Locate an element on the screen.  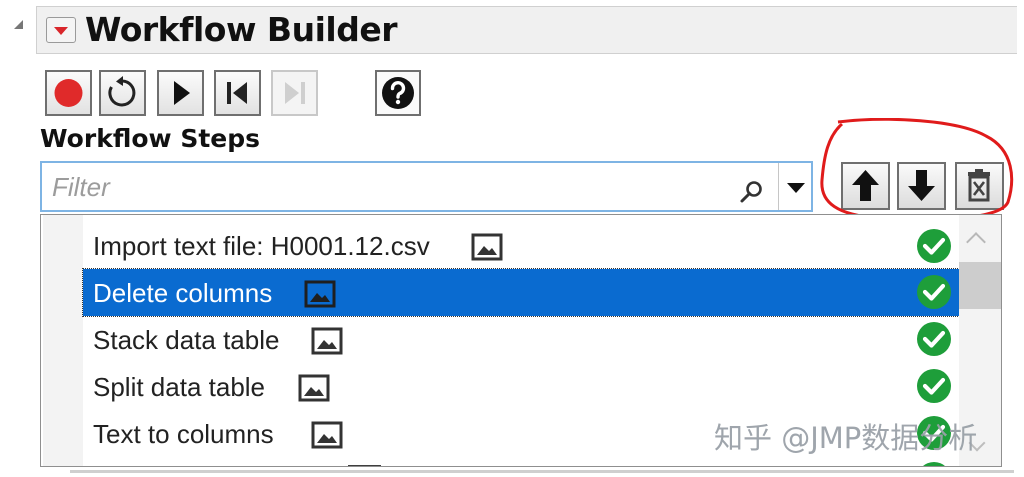
help-icon is located at coordinates (398, 93).